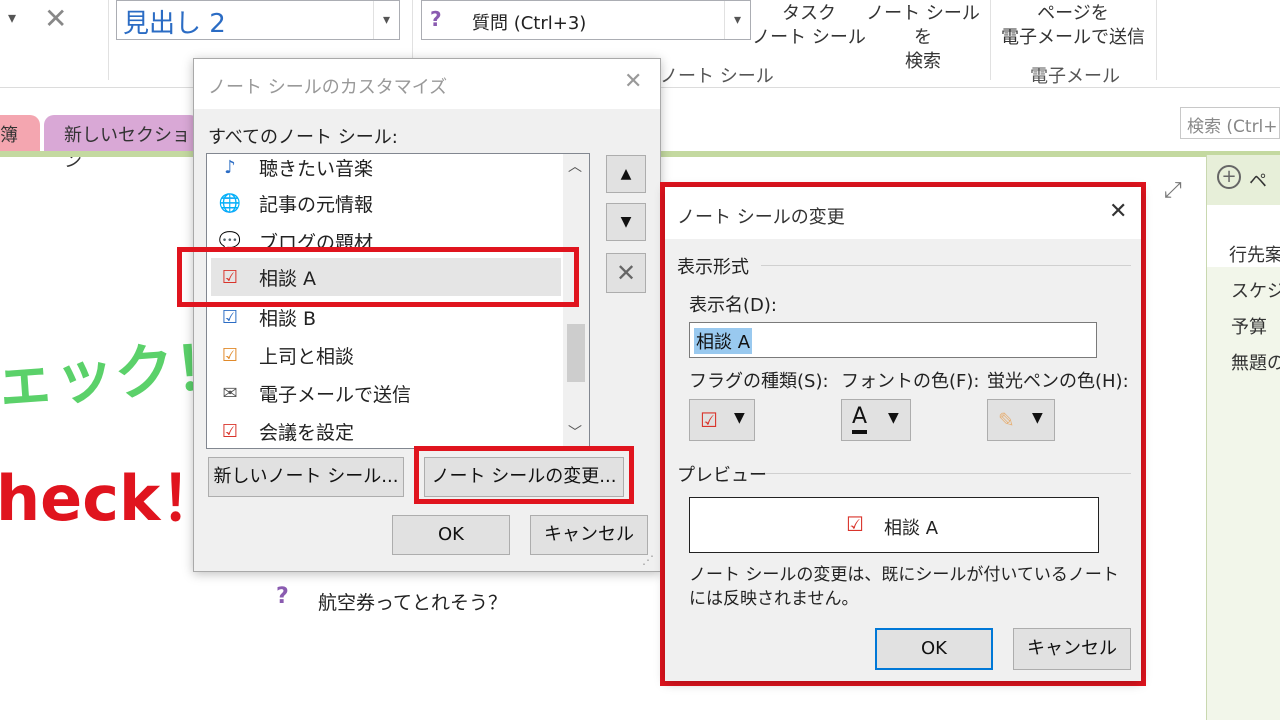 This screenshot has height=720, width=1280. What do you see at coordinates (127, 148) in the screenshot?
I see `section-tab-label: 新しいセクション` at bounding box center [127, 148].